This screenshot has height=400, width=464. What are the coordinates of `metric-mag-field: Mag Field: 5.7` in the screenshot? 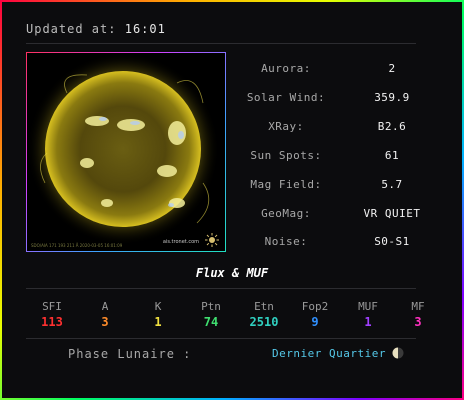 It's located at (343, 185).